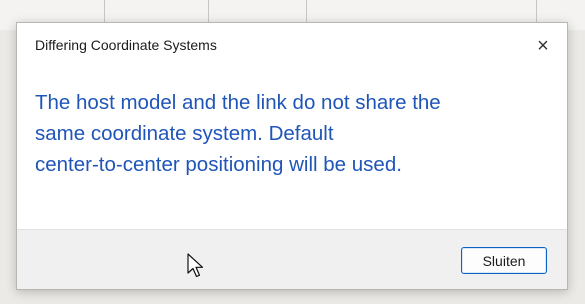 This screenshot has height=304, width=585. What do you see at coordinates (292, 46) in the screenshot?
I see `dialog-titlebar: Differing Coordinate Systems ×` at bounding box center [292, 46].